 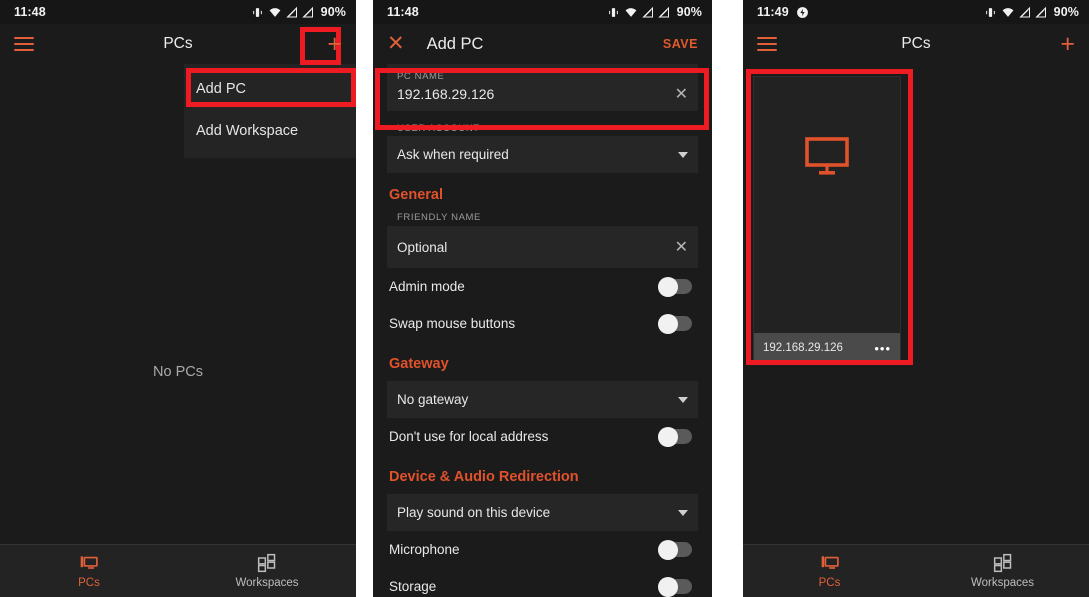 I want to click on toggle-row-admin-mode: Admin mode, so click(x=542, y=286).